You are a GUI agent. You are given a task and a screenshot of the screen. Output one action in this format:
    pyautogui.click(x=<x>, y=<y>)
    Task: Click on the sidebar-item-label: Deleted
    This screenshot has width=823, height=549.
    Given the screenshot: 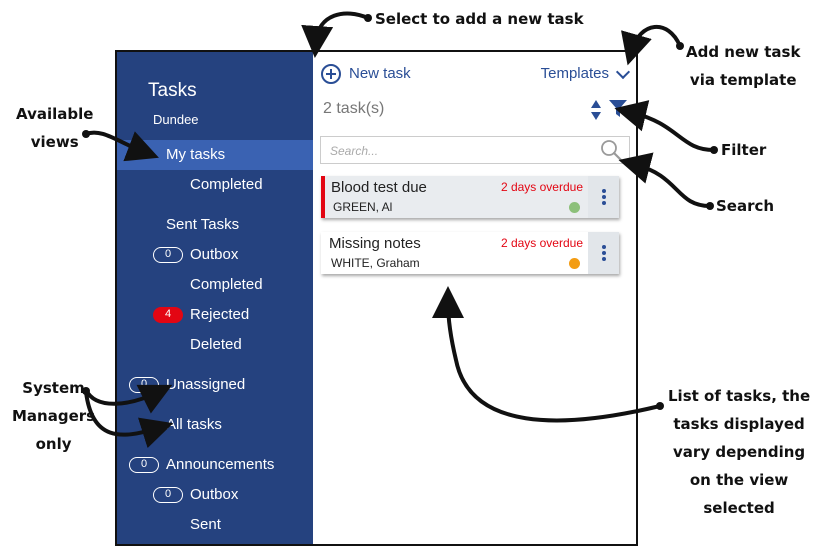 What is the action you would take?
    pyautogui.click(x=216, y=344)
    